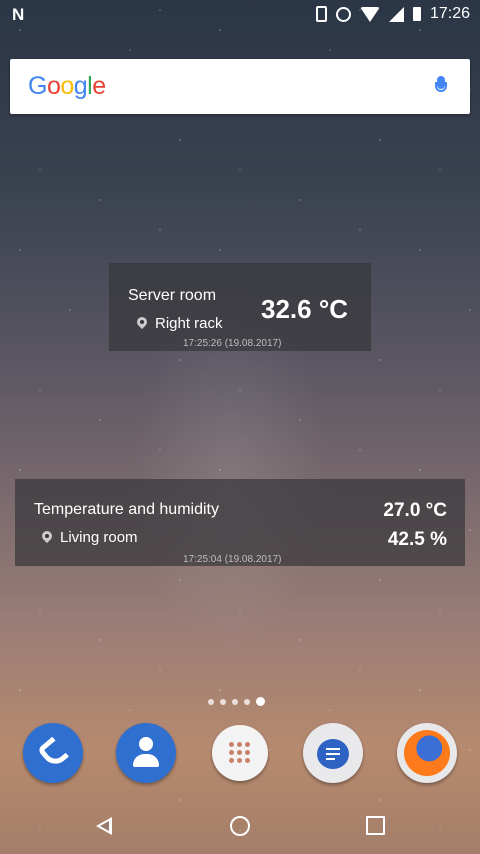 This screenshot has width=480, height=854. I want to click on temperature-value: 27.0 °C, so click(415, 510).